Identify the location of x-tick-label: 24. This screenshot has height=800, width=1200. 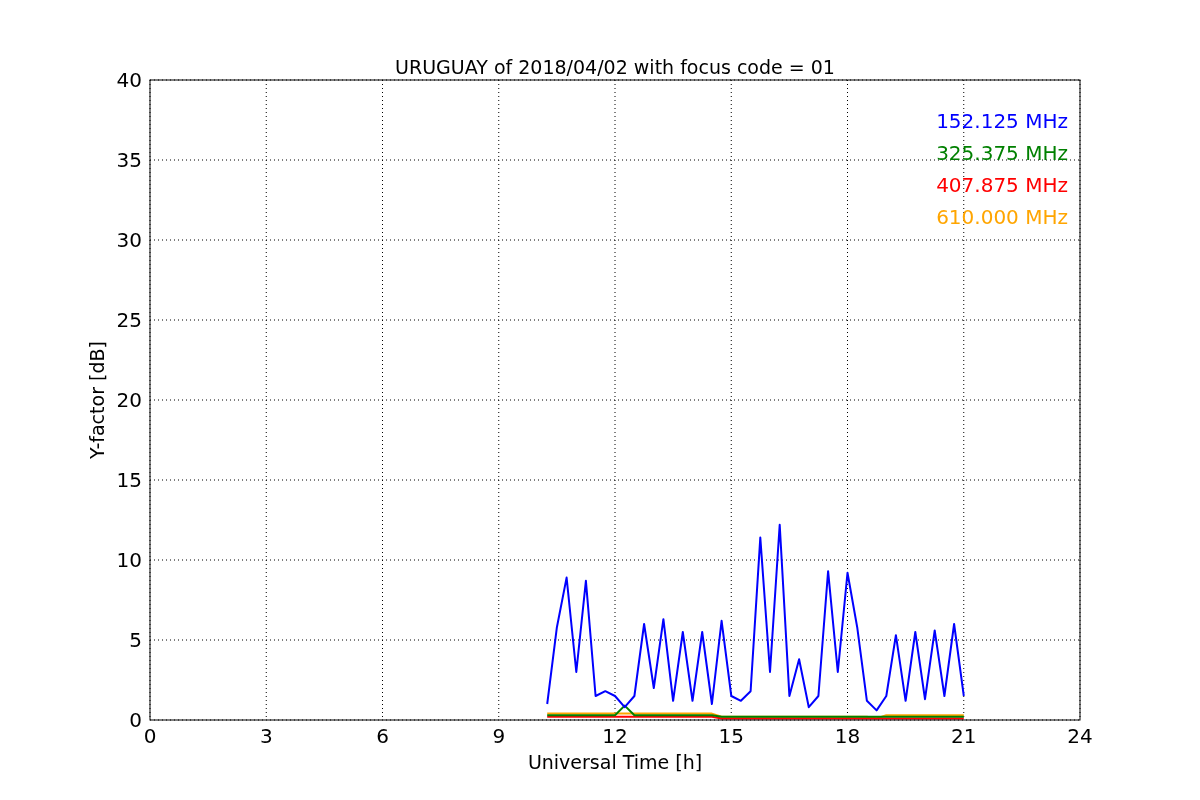
(1080, 736).